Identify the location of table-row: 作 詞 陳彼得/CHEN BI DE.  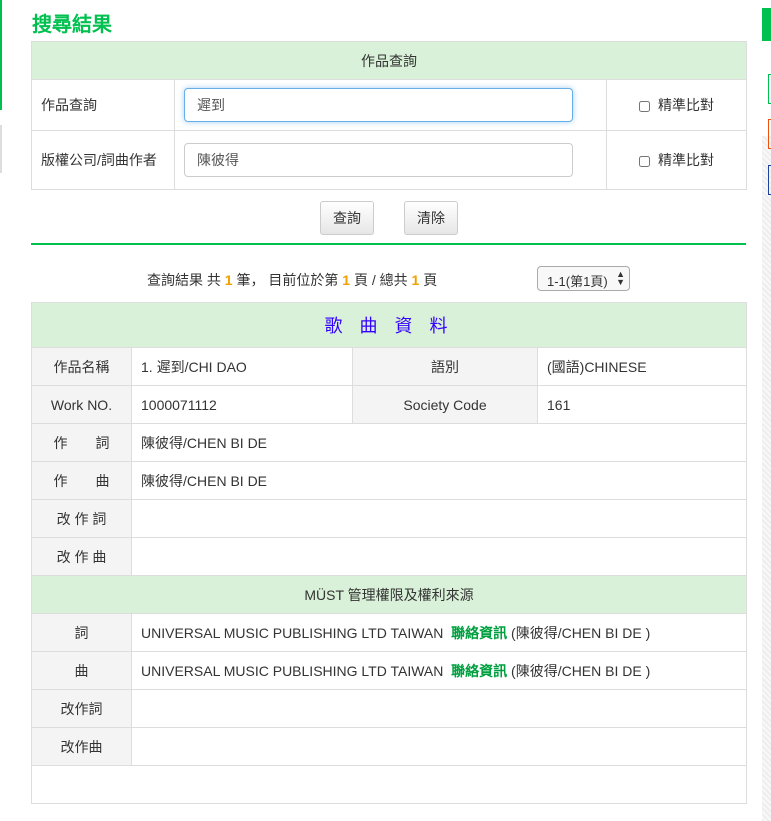
(389, 442).